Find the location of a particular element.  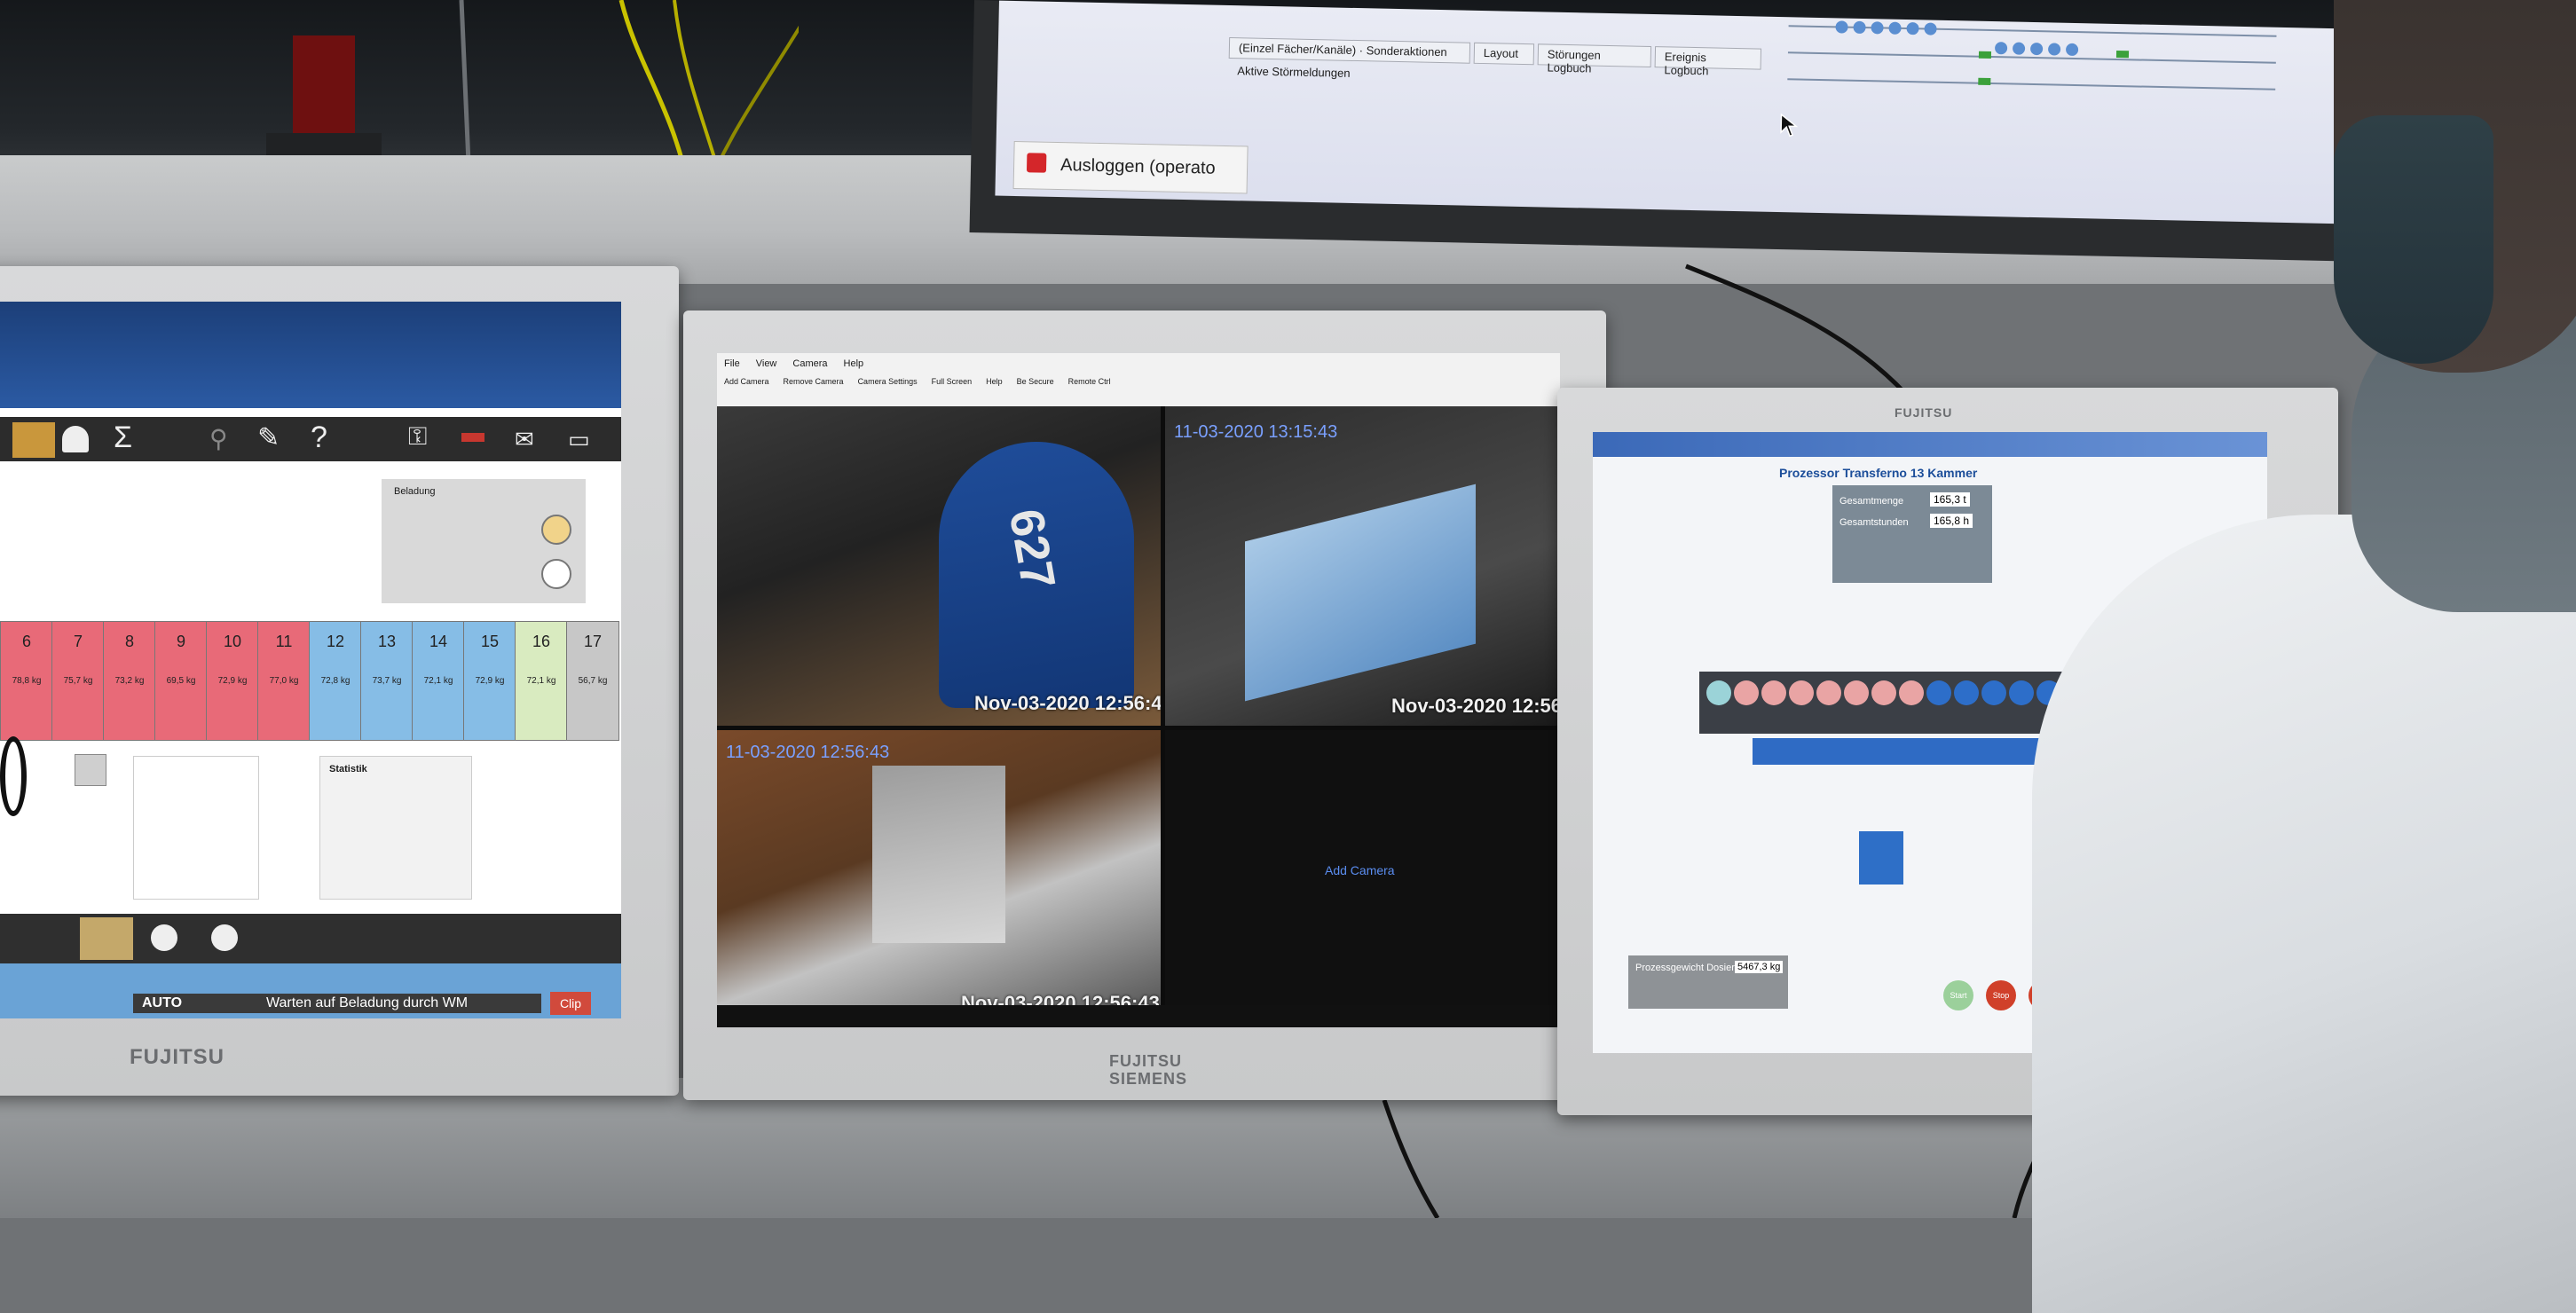

mode-button is located at coordinates (106, 938).